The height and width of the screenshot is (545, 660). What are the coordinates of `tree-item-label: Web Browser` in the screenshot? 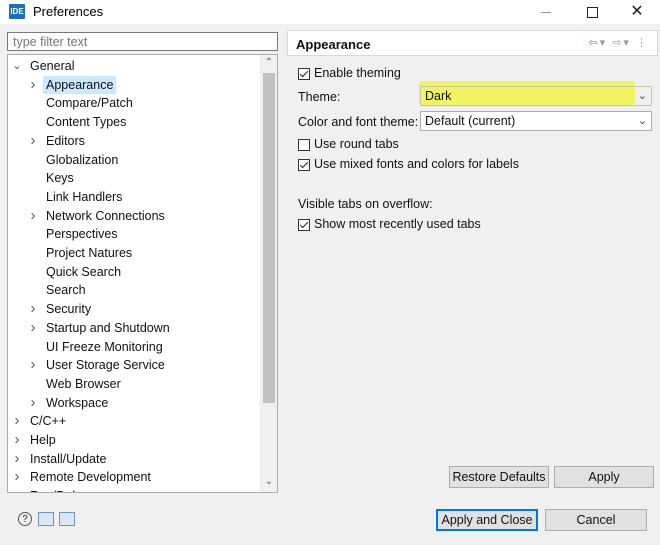 It's located at (83, 383).